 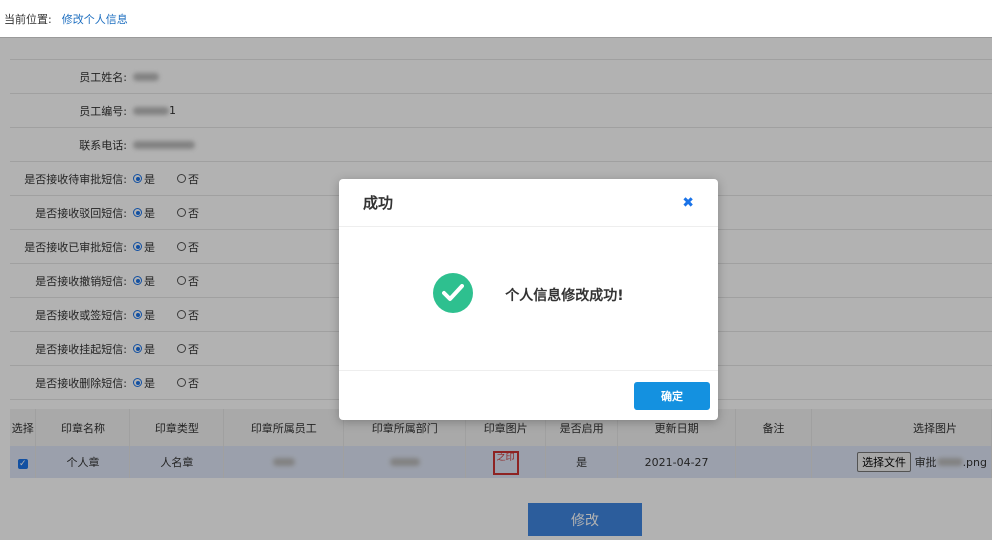 I want to click on breadcrumb-label: 当前位置:, so click(x=28, y=19).